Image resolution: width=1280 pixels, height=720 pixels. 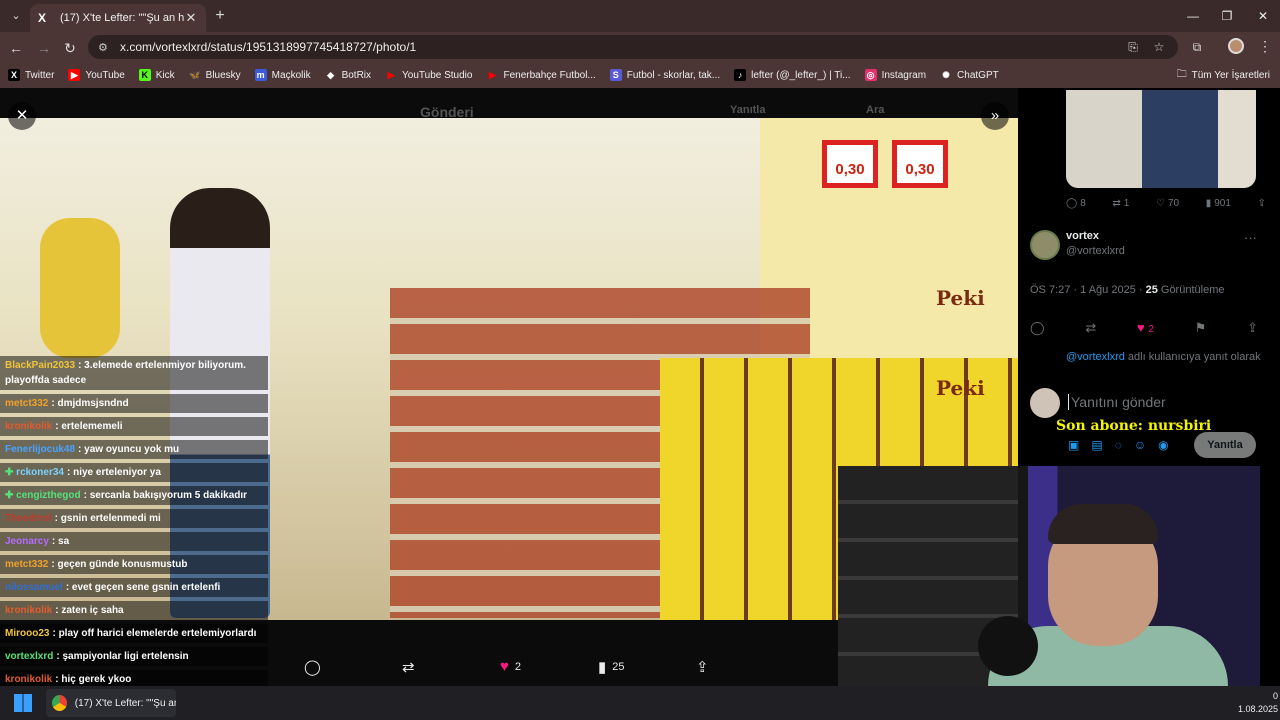 I want to click on bookmark-item: m Maçkolik, so click(x=282, y=75).